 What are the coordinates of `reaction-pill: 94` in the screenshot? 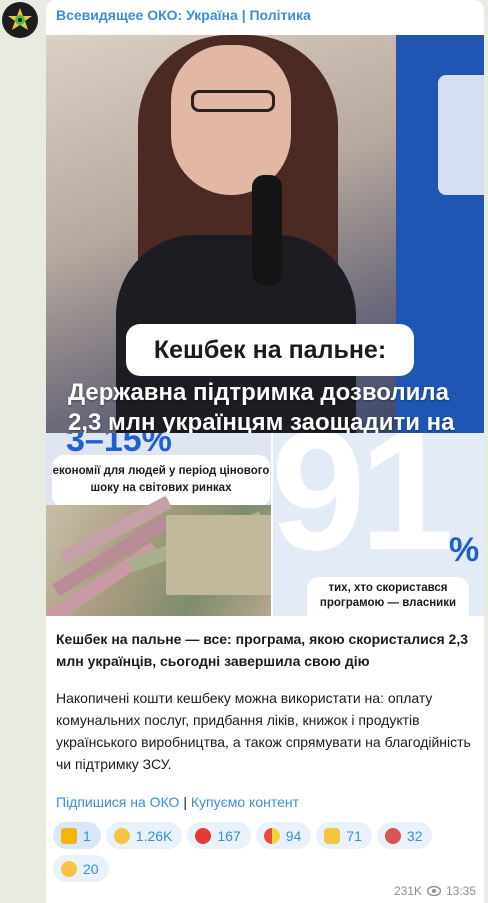 It's located at (283, 835).